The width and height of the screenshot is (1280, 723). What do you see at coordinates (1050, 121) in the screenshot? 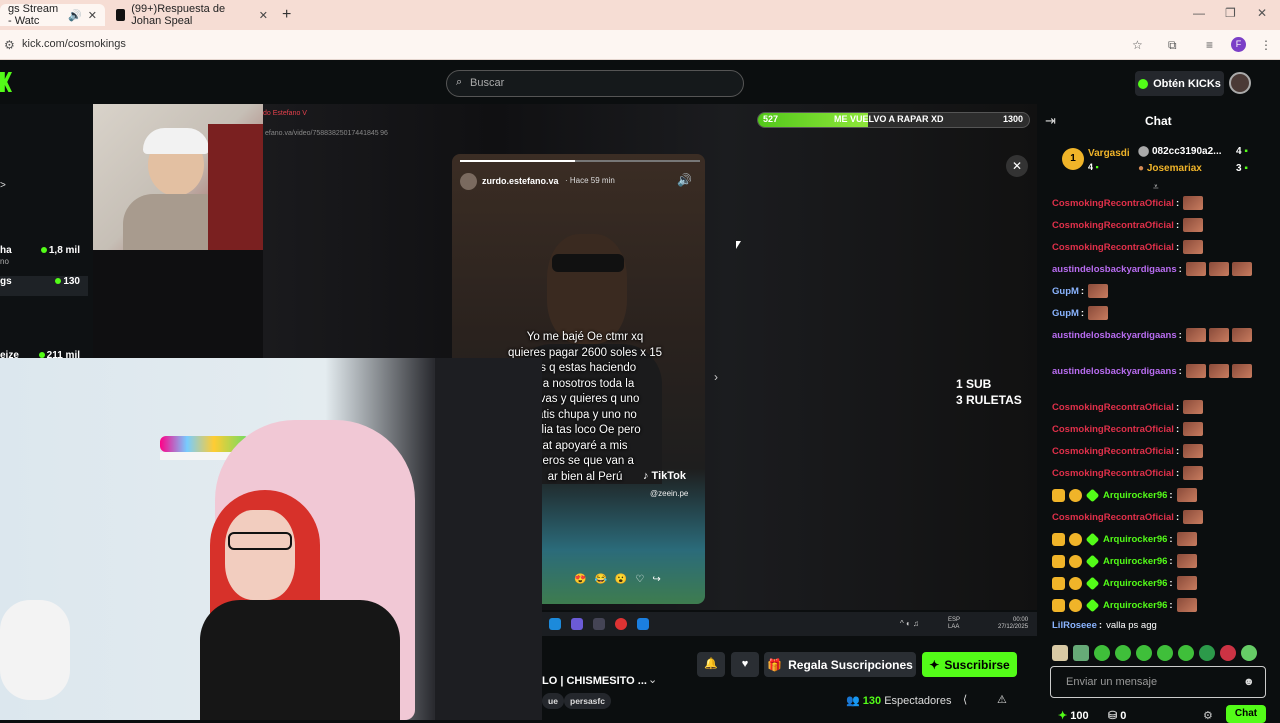
I see `collapse-chat-icon: ⇥` at bounding box center [1050, 121].